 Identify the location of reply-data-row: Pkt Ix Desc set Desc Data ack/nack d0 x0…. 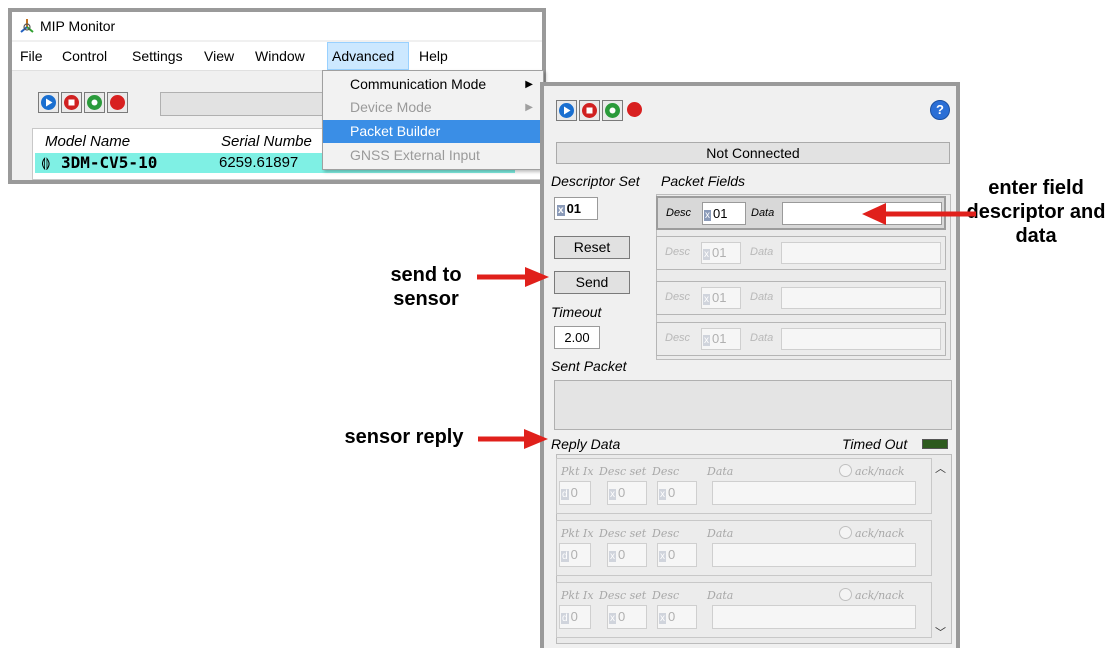
(744, 548).